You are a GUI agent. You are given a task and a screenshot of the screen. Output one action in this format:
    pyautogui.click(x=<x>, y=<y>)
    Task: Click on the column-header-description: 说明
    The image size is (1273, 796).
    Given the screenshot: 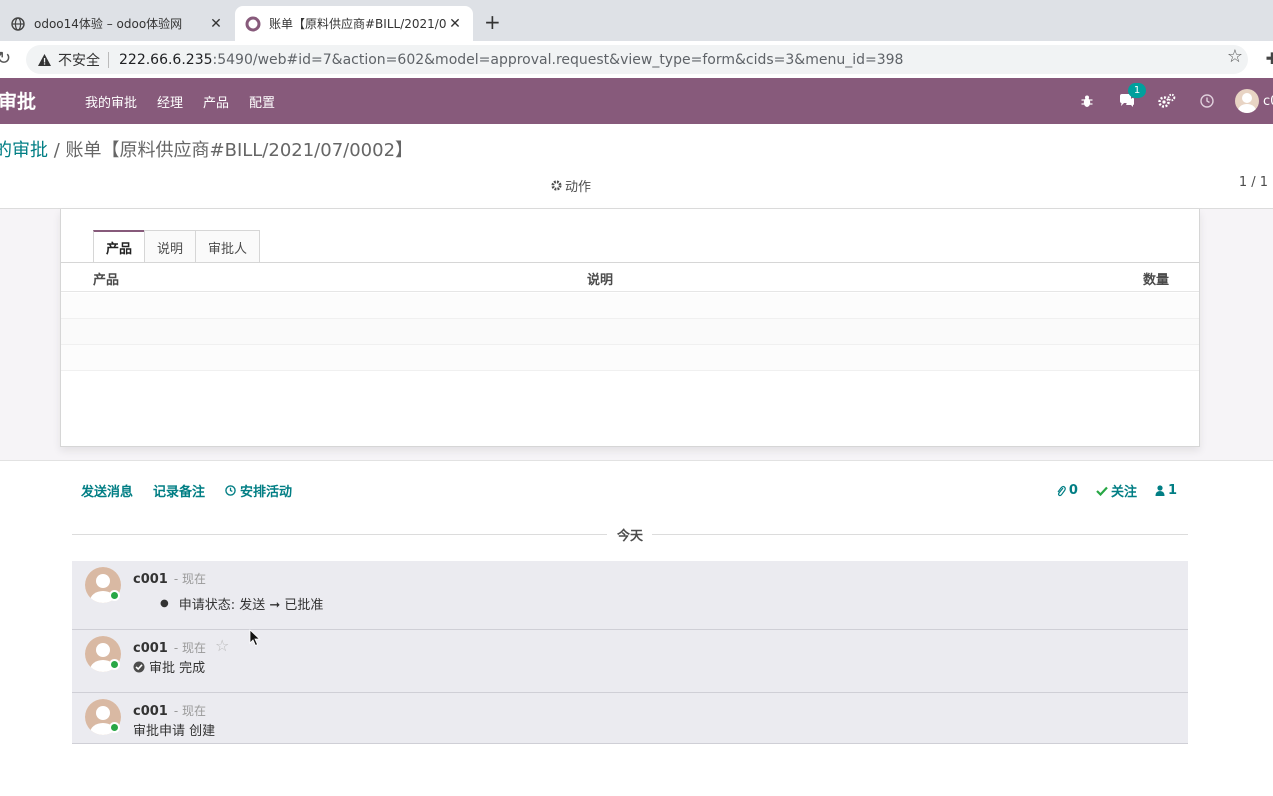 What is the action you would take?
    pyautogui.click(x=600, y=278)
    